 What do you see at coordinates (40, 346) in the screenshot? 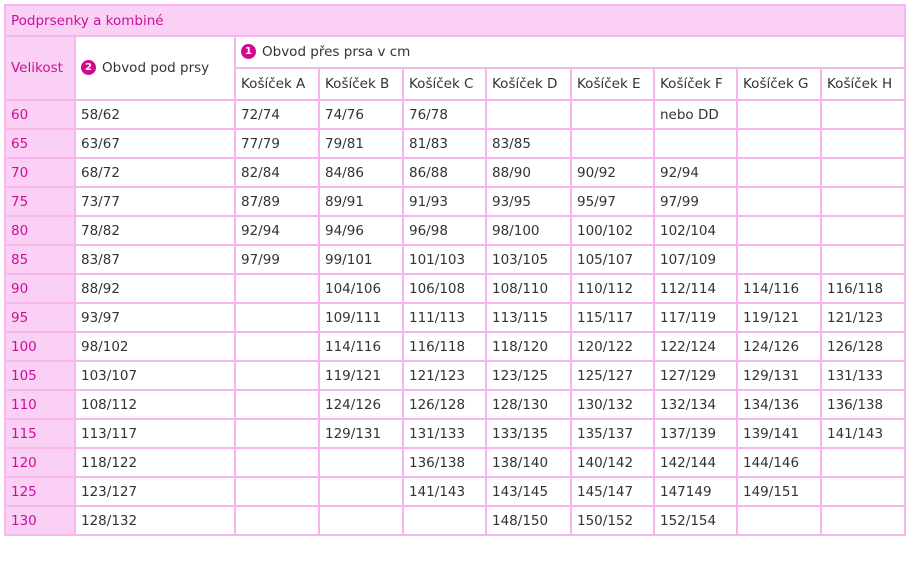
I see `size-cell: 100` at bounding box center [40, 346].